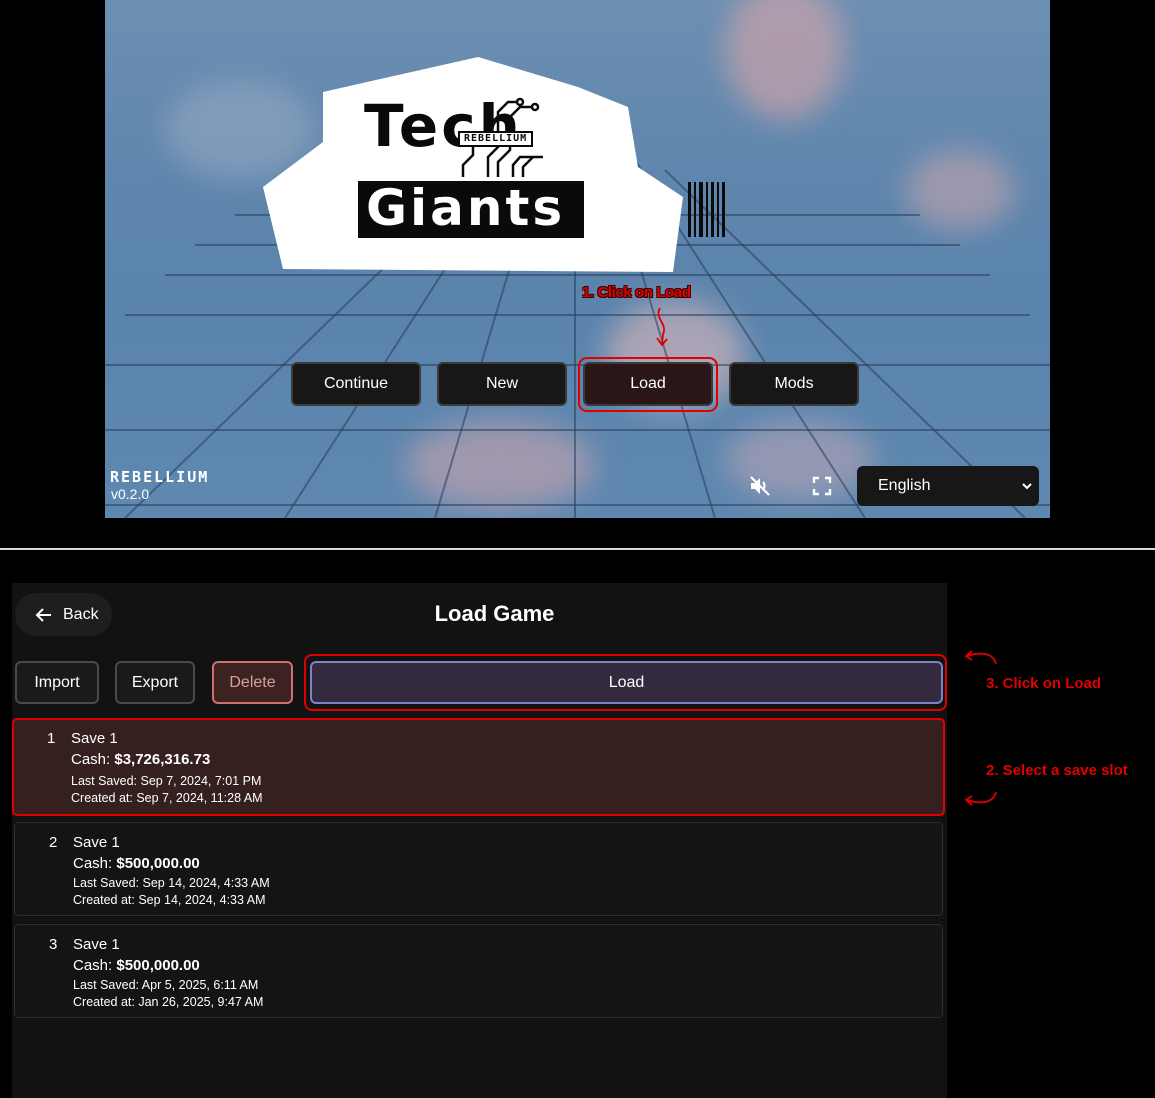 The width and height of the screenshot is (1155, 1098). What do you see at coordinates (502, 384) in the screenshot?
I see `new-game-button: New` at bounding box center [502, 384].